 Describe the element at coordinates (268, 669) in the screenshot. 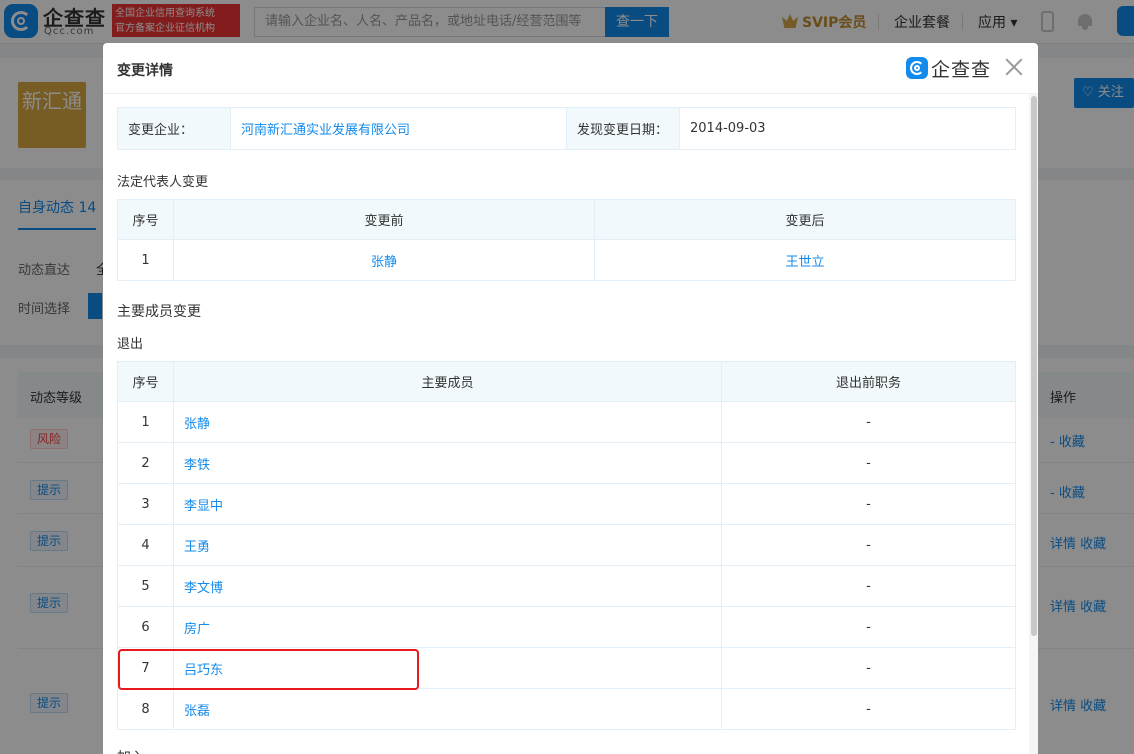

I see `highlight-annotation-box` at that location.